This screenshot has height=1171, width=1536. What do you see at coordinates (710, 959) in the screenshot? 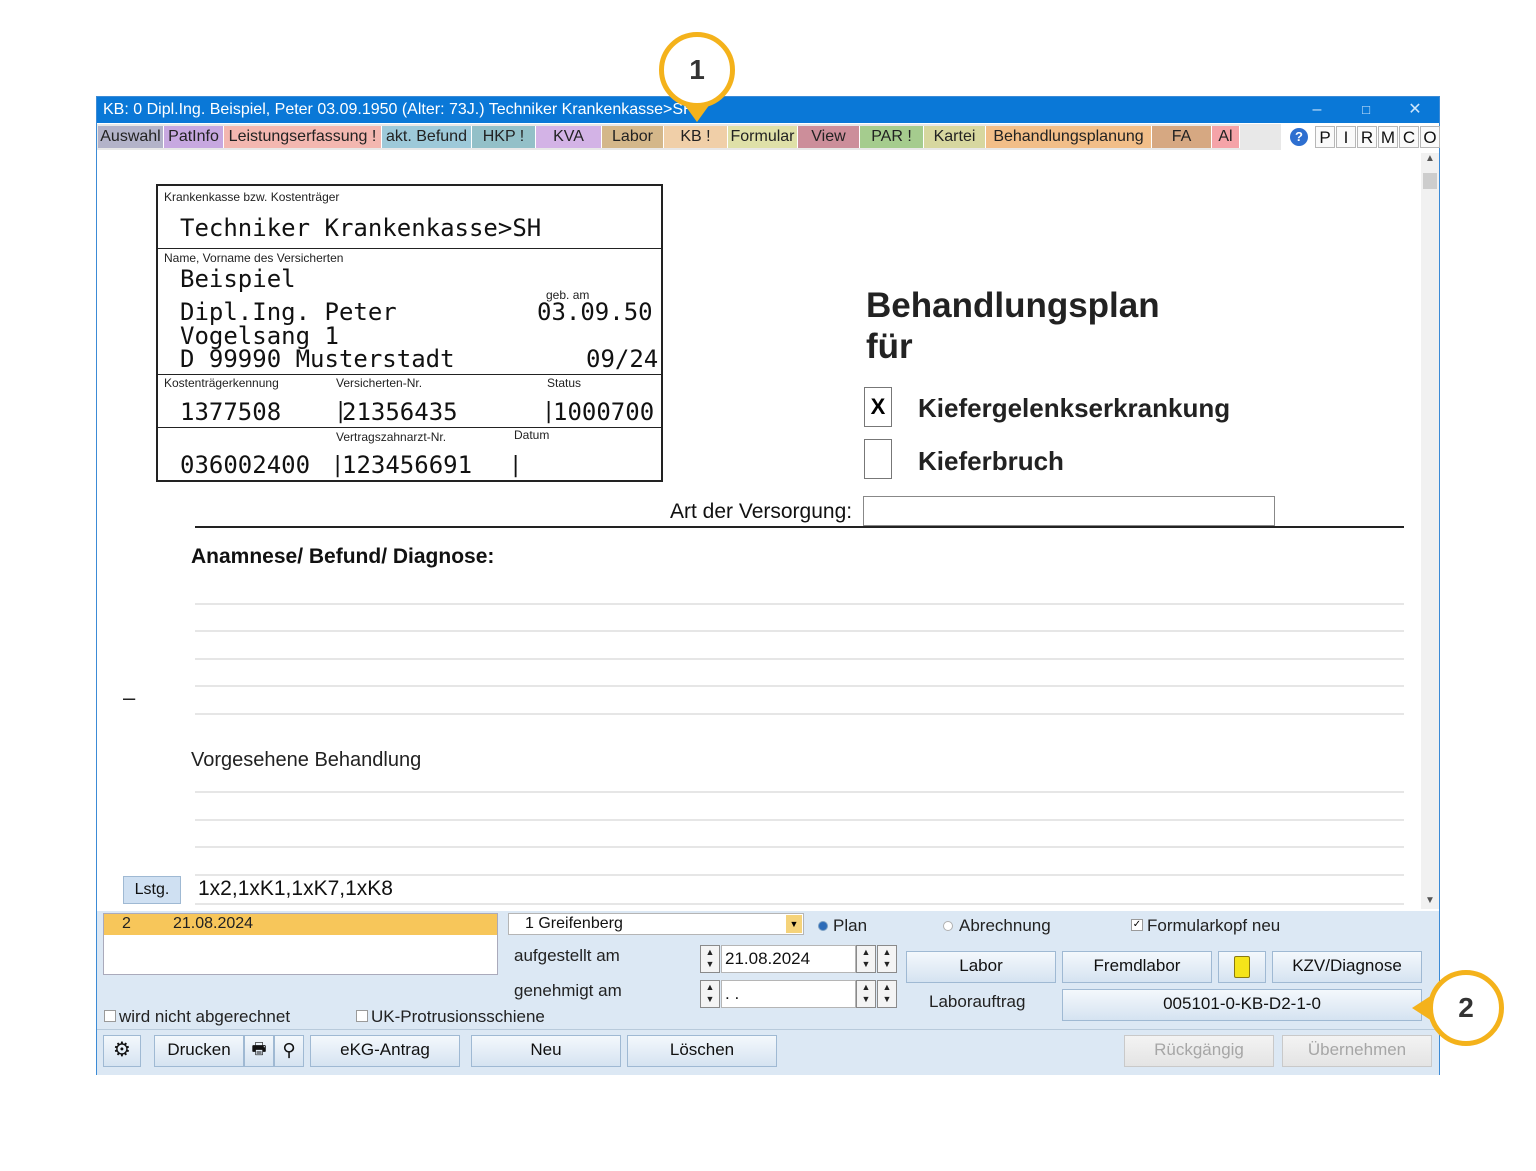
I see `aufgestellt-spinner-left: ▲ ▼` at bounding box center [710, 959].